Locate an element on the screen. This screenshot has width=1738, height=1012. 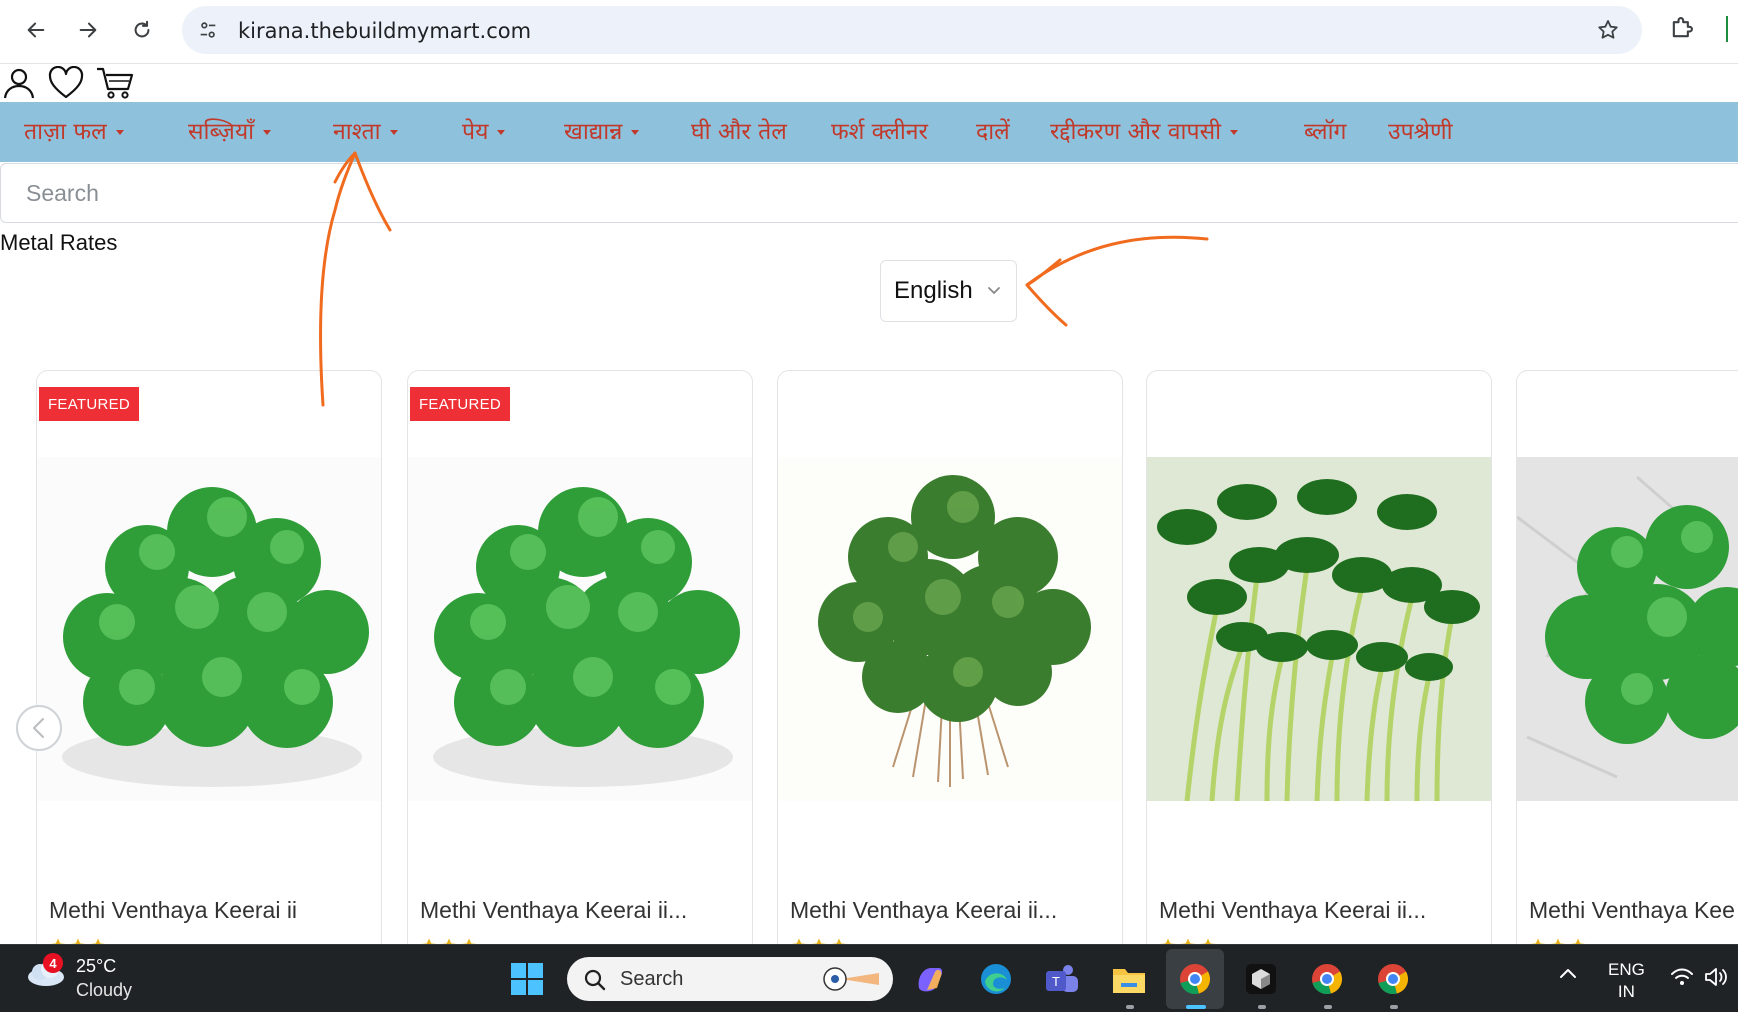
nav-item-snacks: नाश्ता is located at coordinates (365, 130).